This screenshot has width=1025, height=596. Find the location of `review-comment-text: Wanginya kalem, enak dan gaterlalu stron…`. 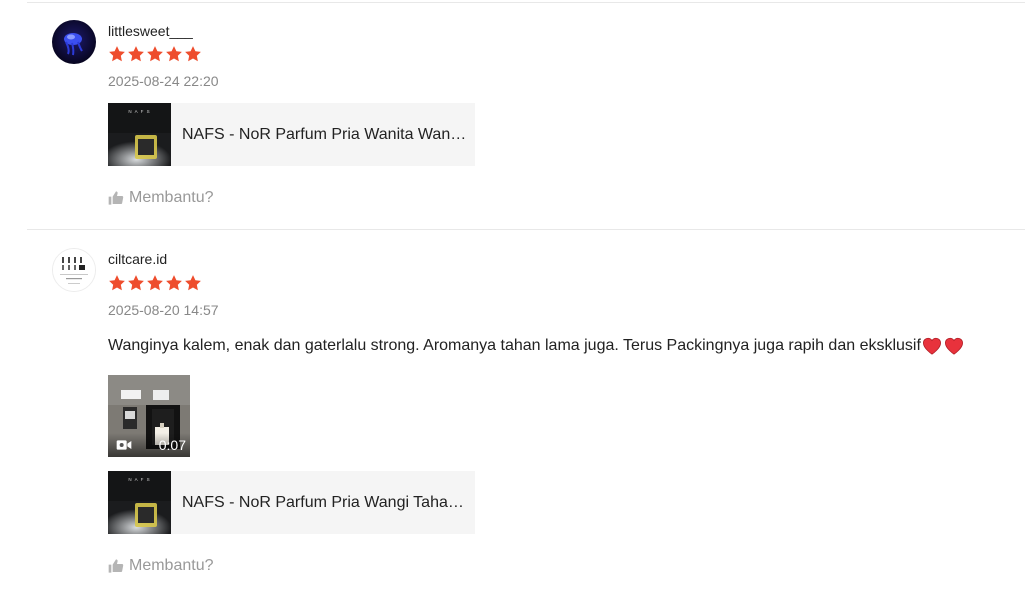

review-comment-text: Wanginya kalem, enak dan gaterlalu stron… is located at coordinates (514, 345).